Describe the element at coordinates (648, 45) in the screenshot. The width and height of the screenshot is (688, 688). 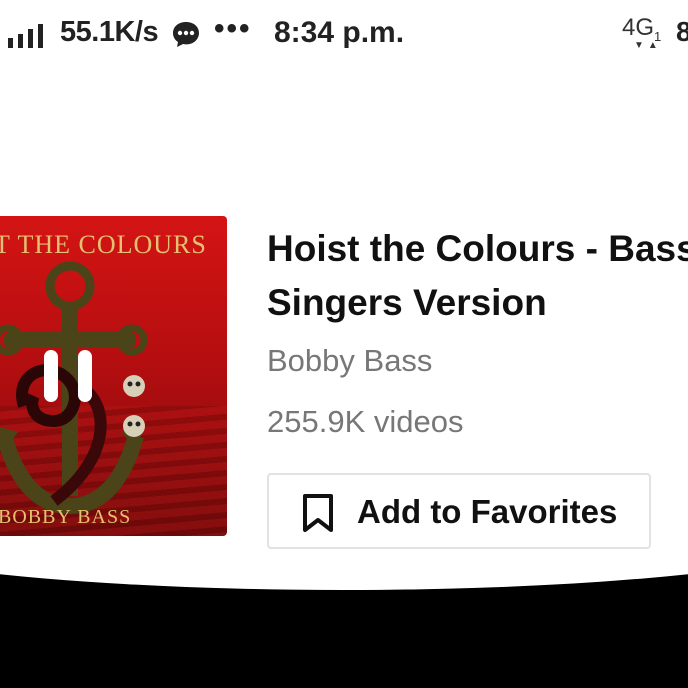
I see `data-arrows-icon: ▼▲` at that location.